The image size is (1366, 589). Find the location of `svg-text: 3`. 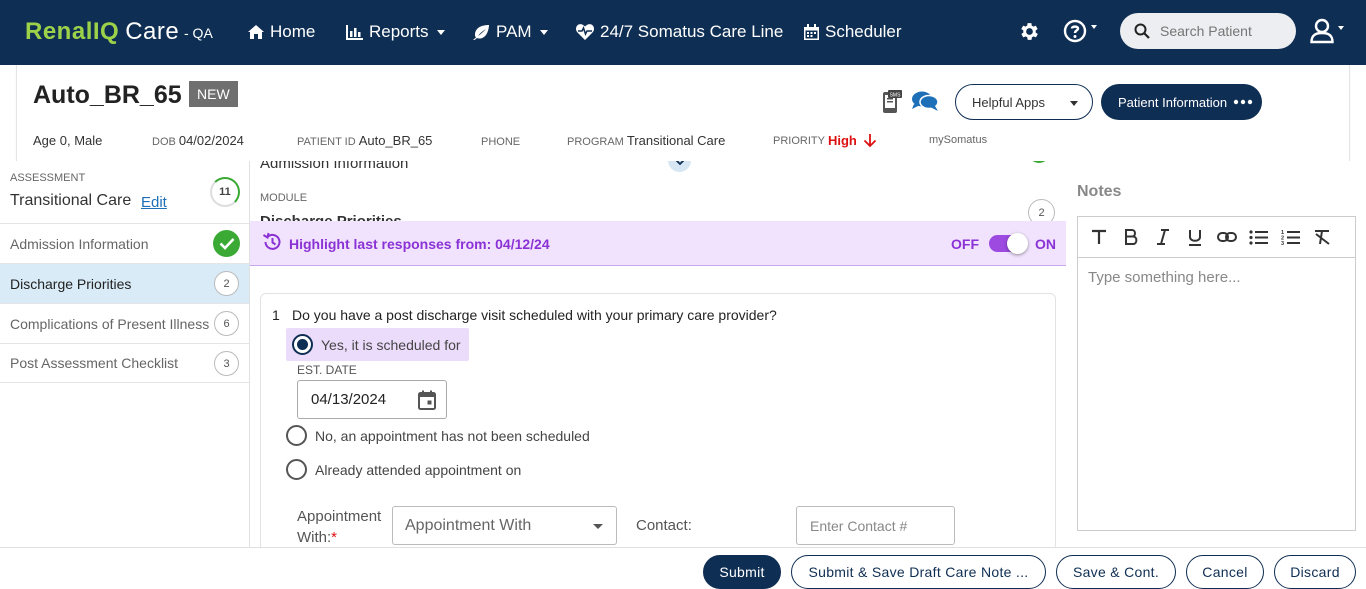

svg-text: 3 is located at coordinates (1282, 243).